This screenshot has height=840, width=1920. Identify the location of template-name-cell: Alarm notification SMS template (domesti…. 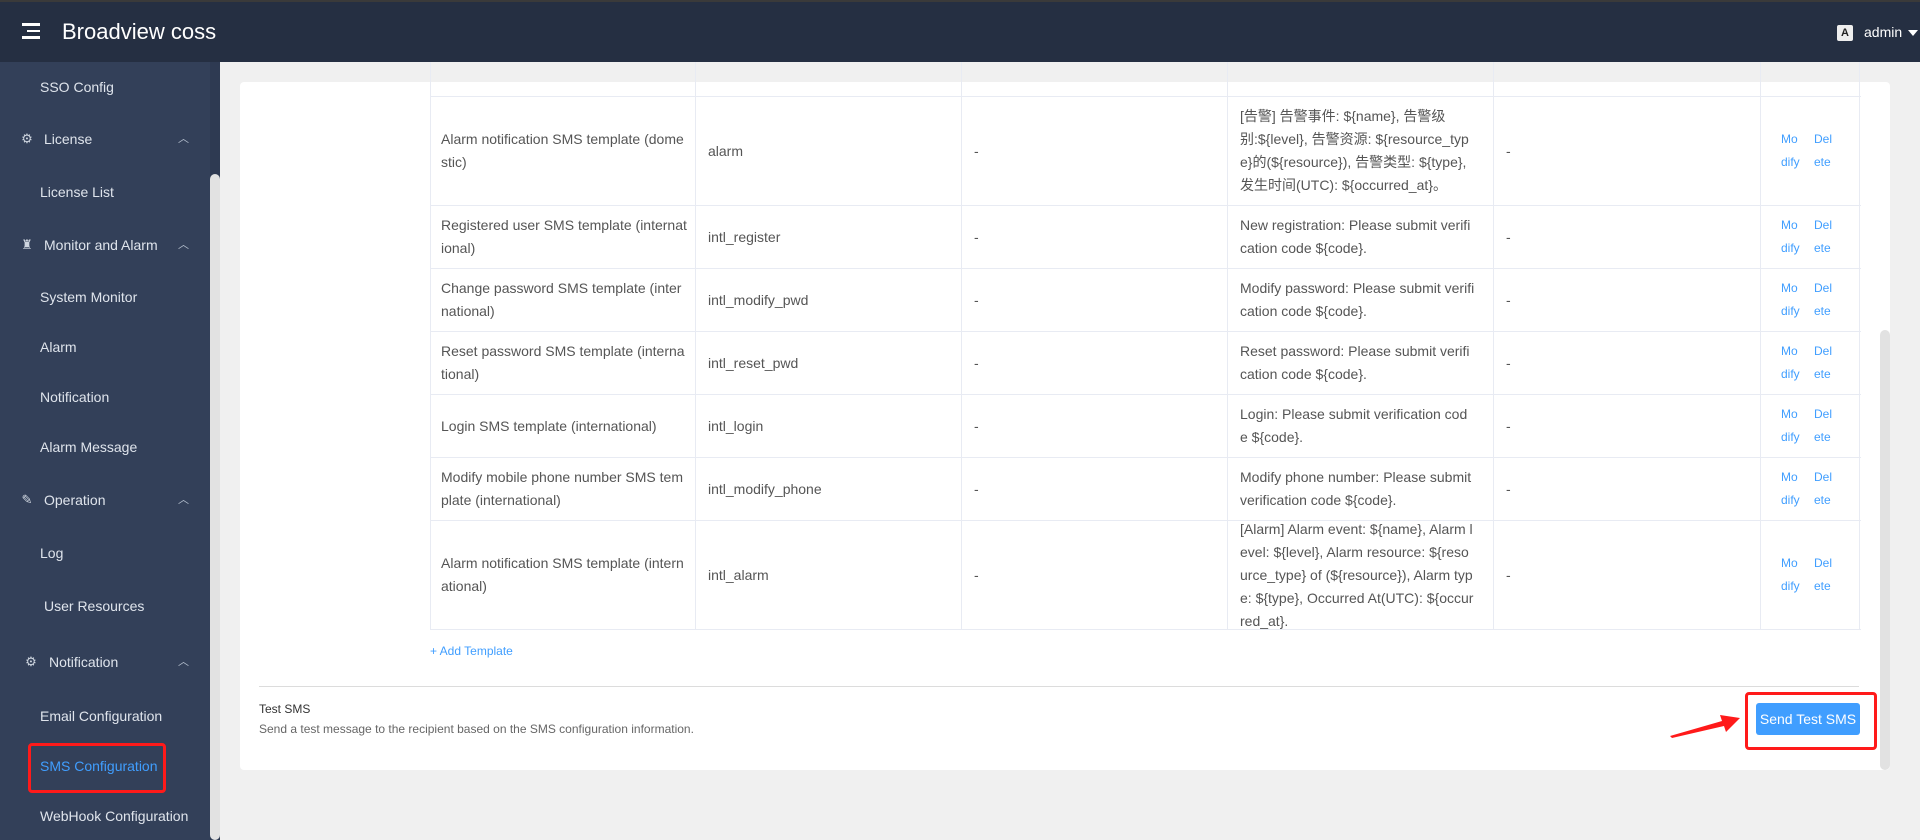
(562, 151).